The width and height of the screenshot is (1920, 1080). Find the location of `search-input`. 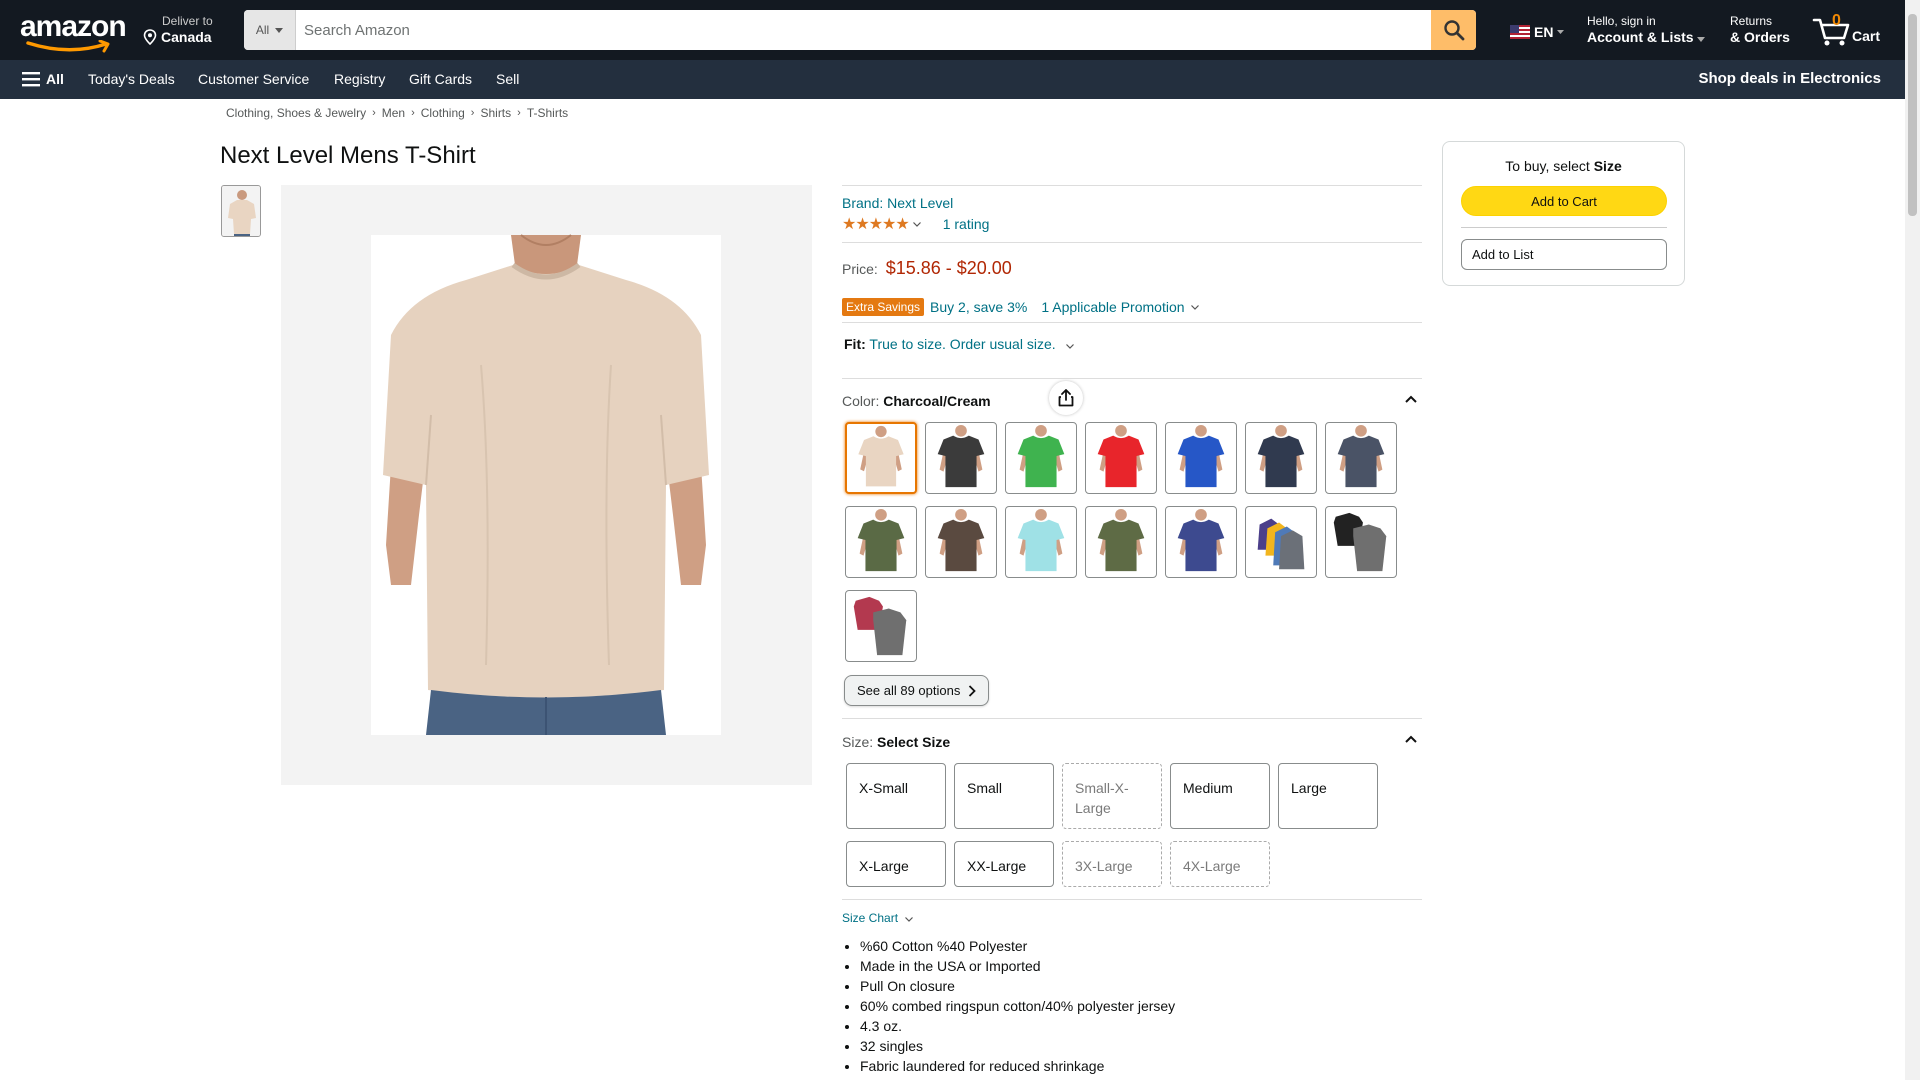

search-input is located at coordinates (863, 30).